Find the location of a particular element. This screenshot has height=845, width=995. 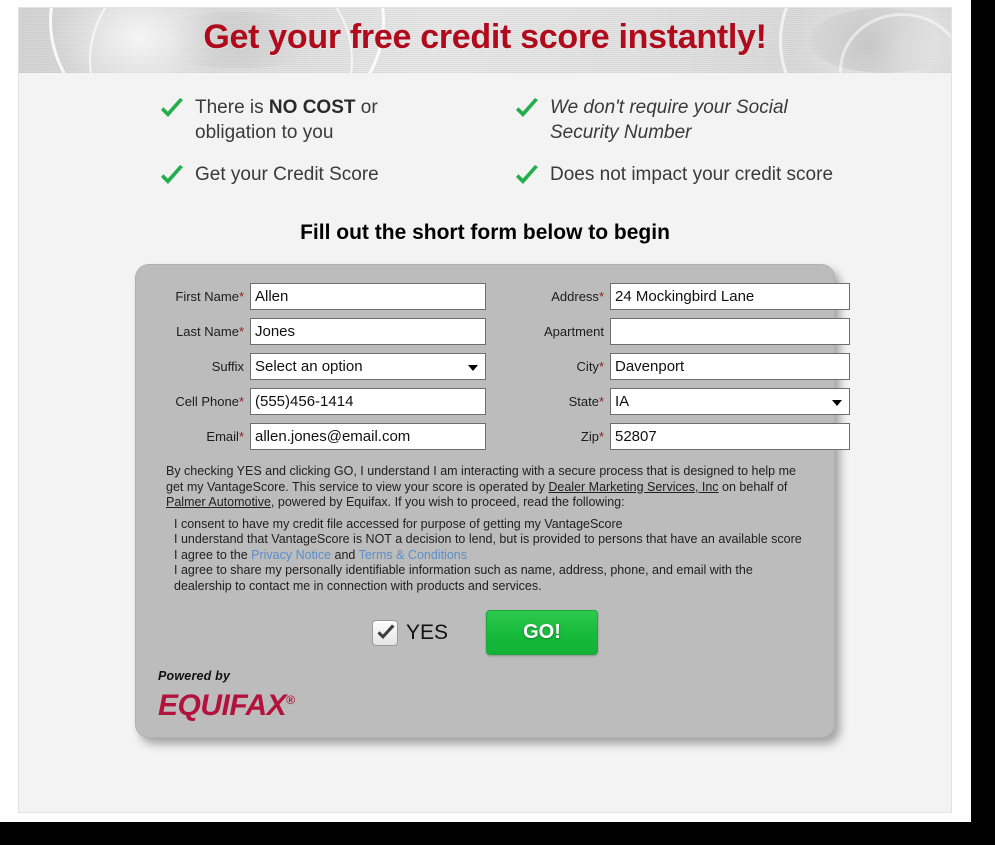

yes-checkbox is located at coordinates (384, 632).